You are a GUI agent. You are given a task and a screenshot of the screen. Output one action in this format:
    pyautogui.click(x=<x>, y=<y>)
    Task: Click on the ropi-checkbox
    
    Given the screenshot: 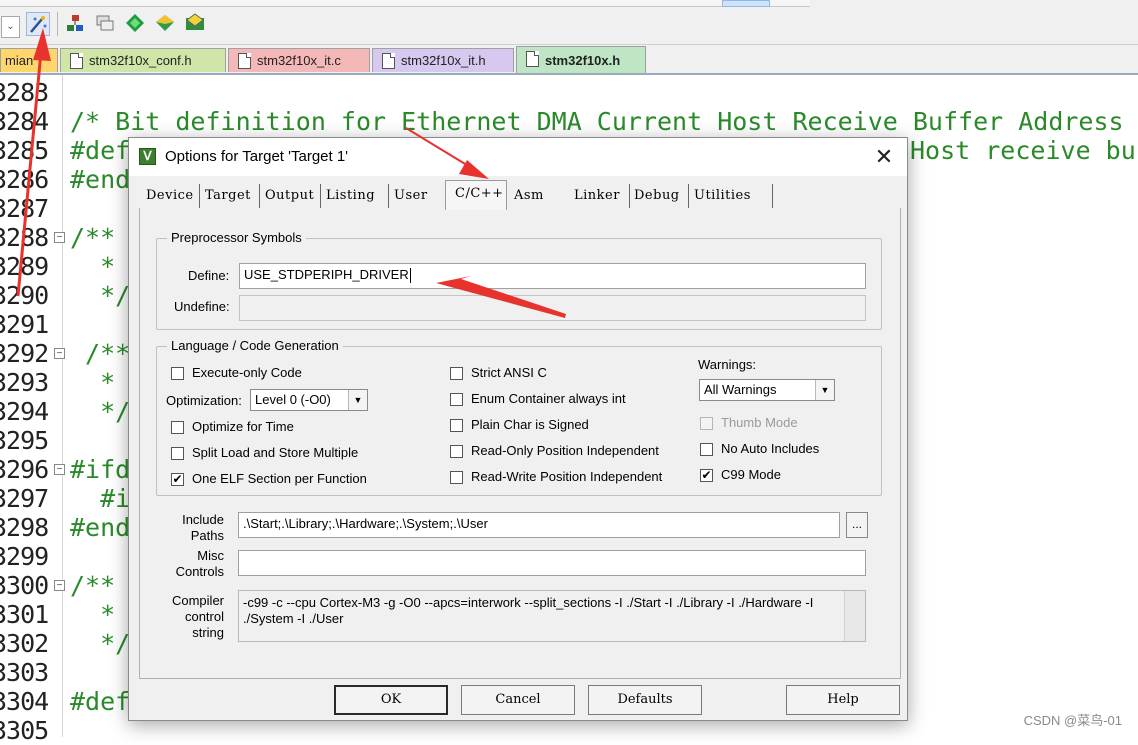 What is the action you would take?
    pyautogui.click(x=456, y=451)
    